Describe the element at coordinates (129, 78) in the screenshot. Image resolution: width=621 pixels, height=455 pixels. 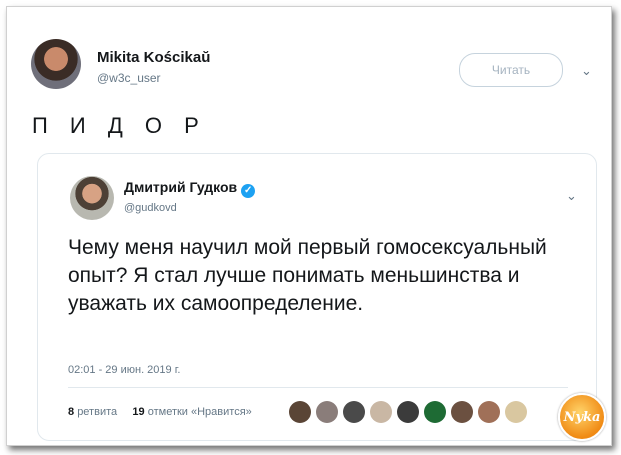
I see `author-handle: @w3c_user` at that location.